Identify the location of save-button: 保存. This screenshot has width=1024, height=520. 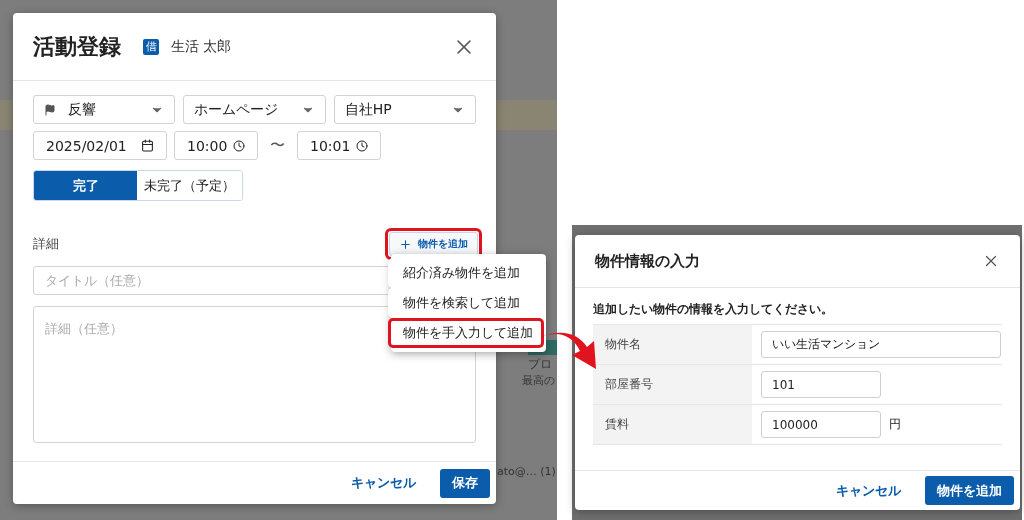
(465, 483).